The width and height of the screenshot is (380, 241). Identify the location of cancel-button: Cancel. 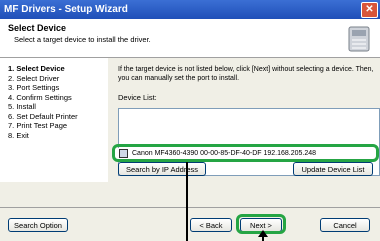
(345, 225).